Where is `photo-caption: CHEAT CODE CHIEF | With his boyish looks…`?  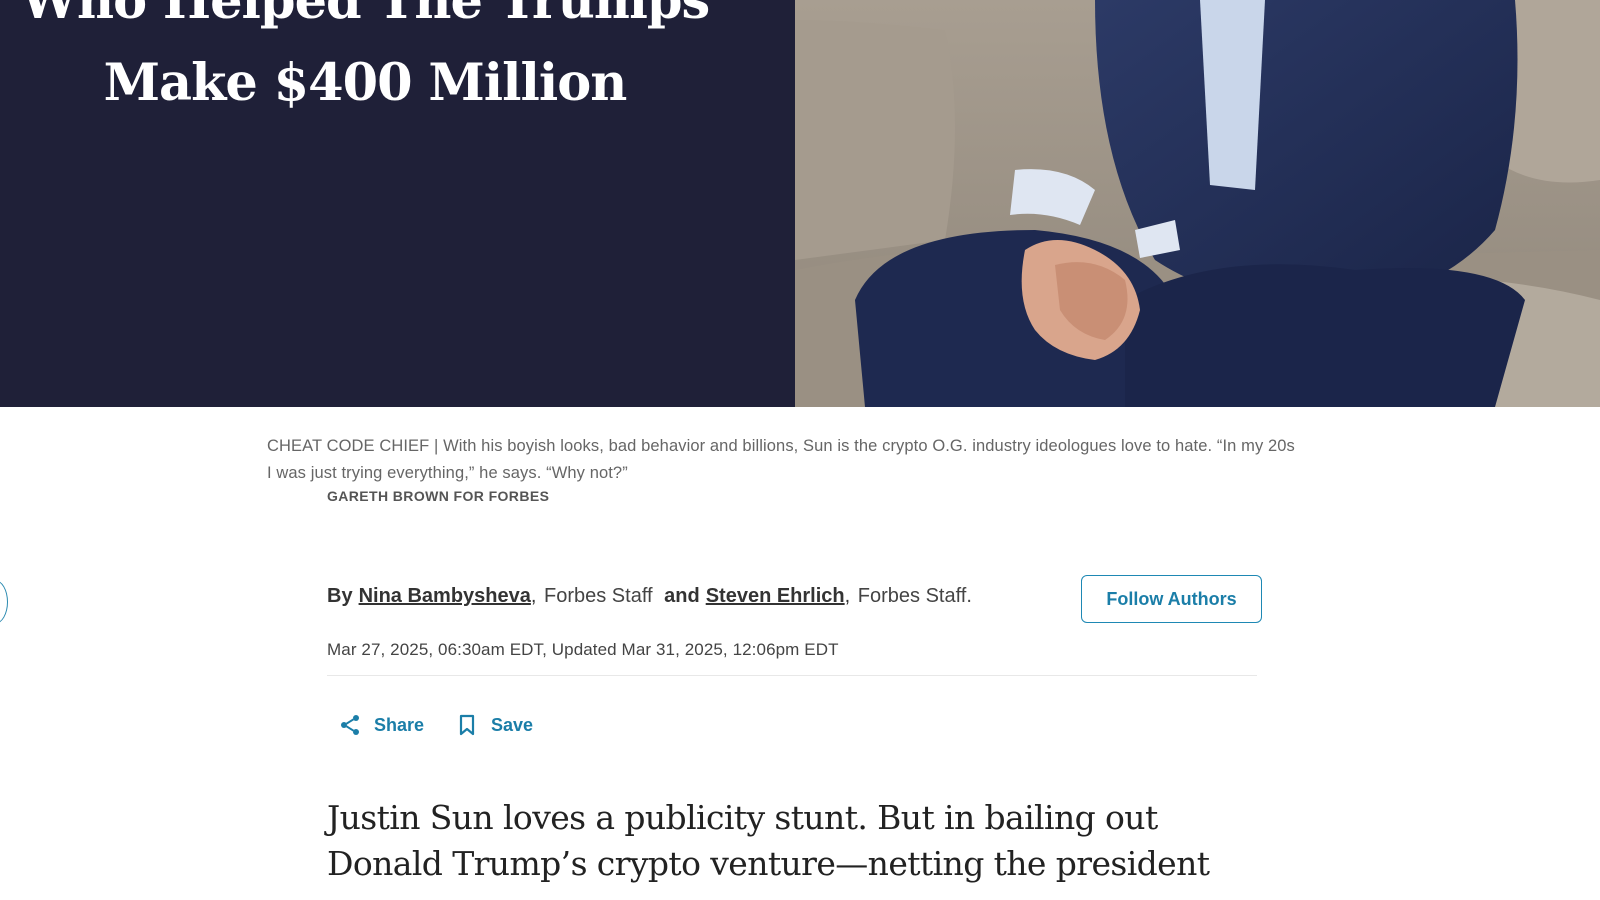
photo-caption: CHEAT CODE CHIEF | With his boyish looks… is located at coordinates (781, 459).